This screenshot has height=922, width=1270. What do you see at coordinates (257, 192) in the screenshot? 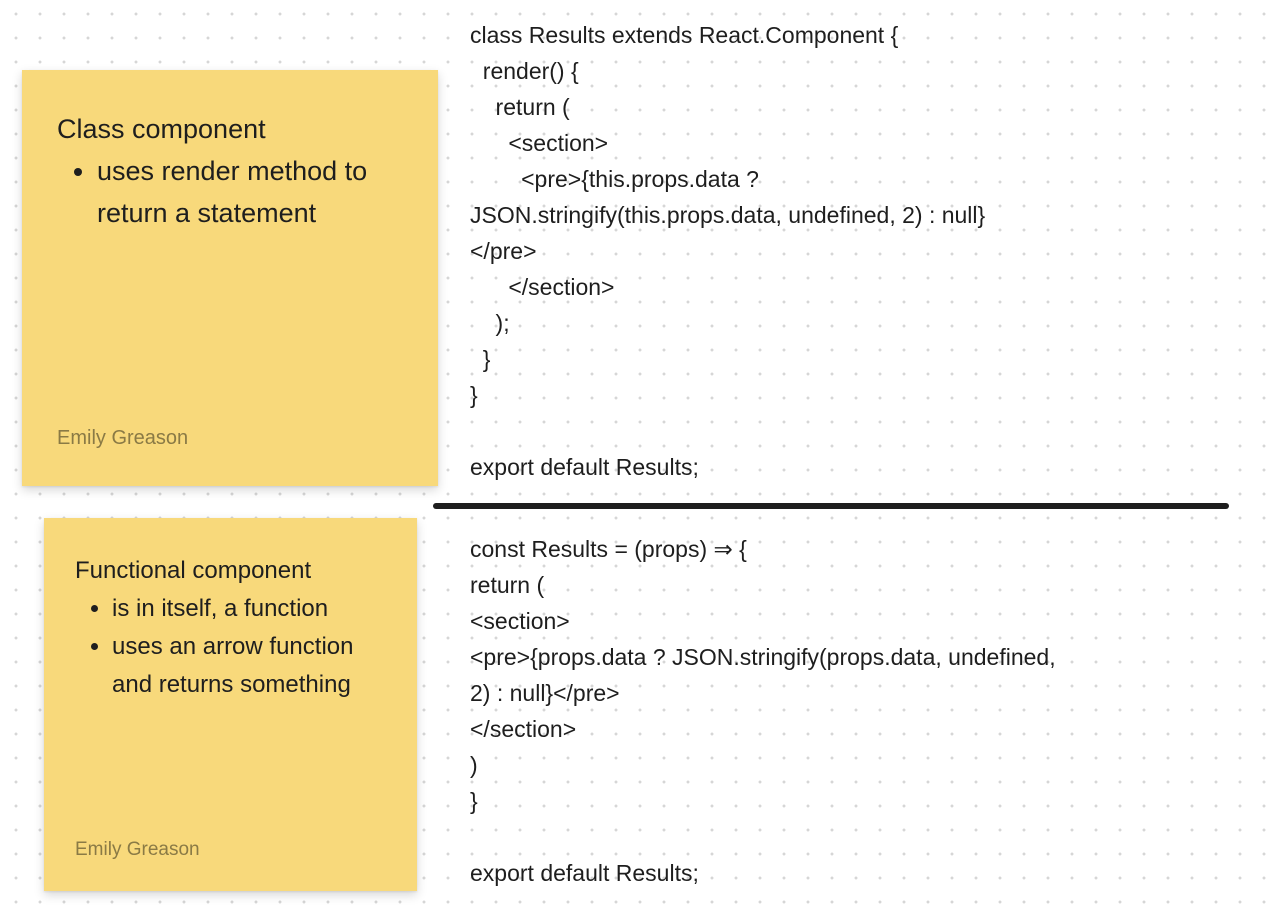
I see `sticky-note-bullet: uses render method to return a statement` at bounding box center [257, 192].